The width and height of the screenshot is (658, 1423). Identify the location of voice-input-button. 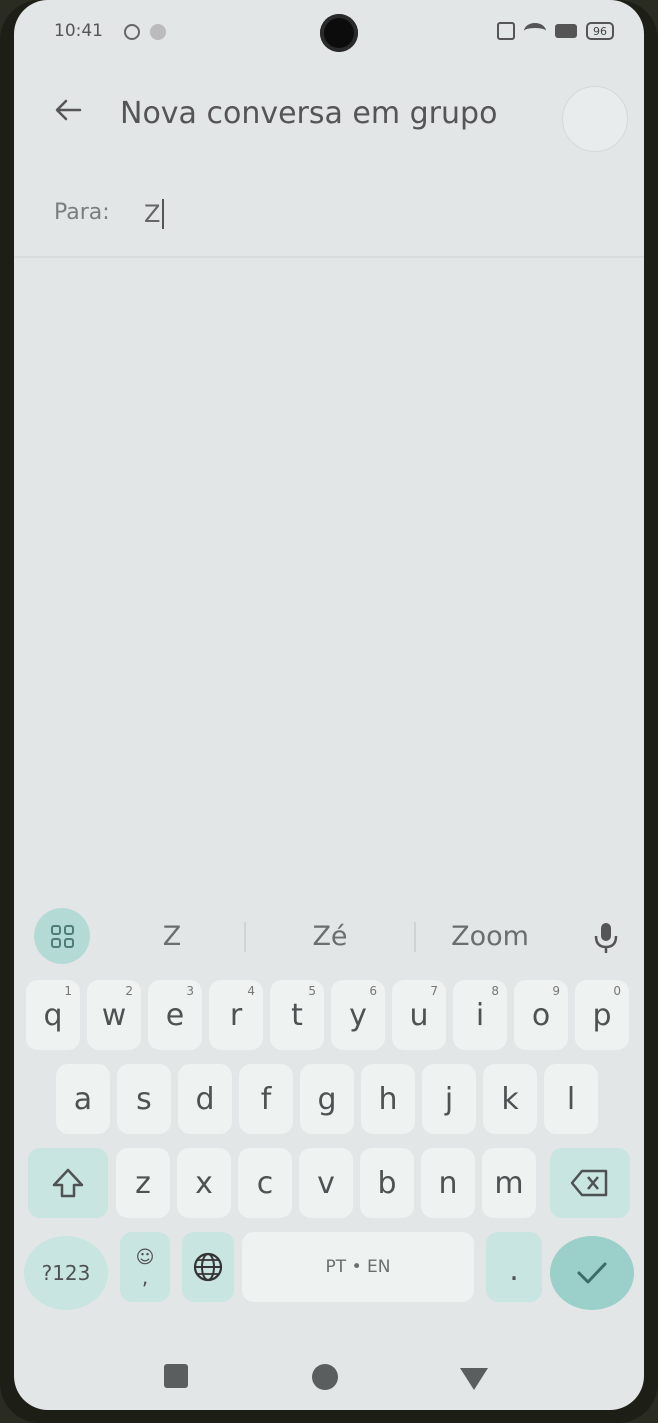
(606, 938).